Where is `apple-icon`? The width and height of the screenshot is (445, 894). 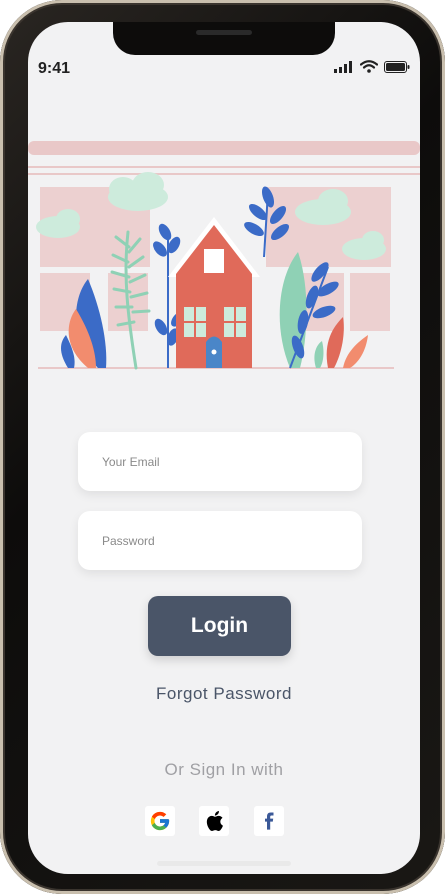
apple-icon is located at coordinates (214, 821).